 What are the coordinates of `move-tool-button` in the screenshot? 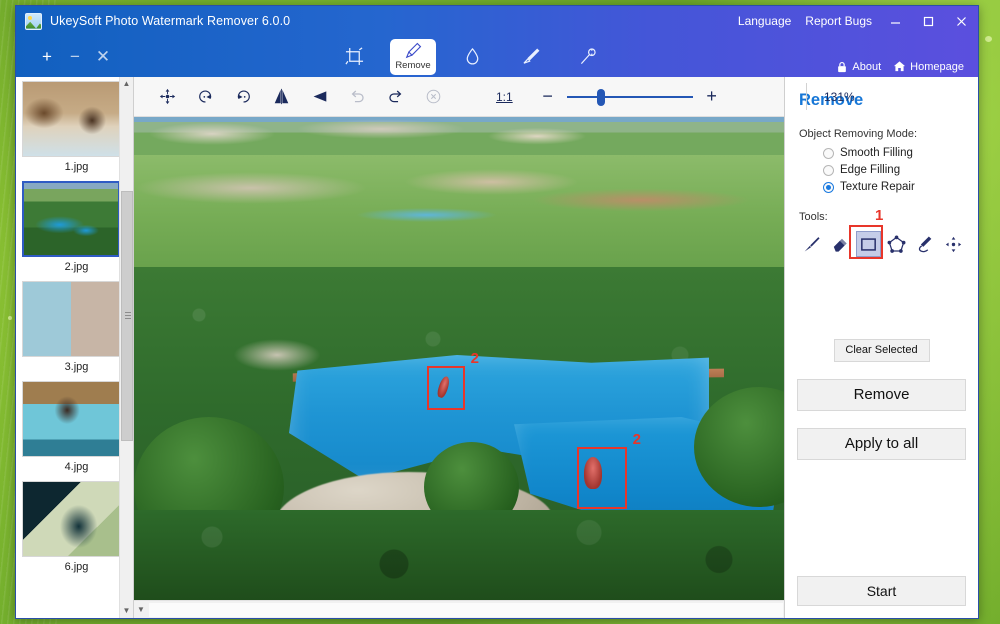 It's located at (953, 244).